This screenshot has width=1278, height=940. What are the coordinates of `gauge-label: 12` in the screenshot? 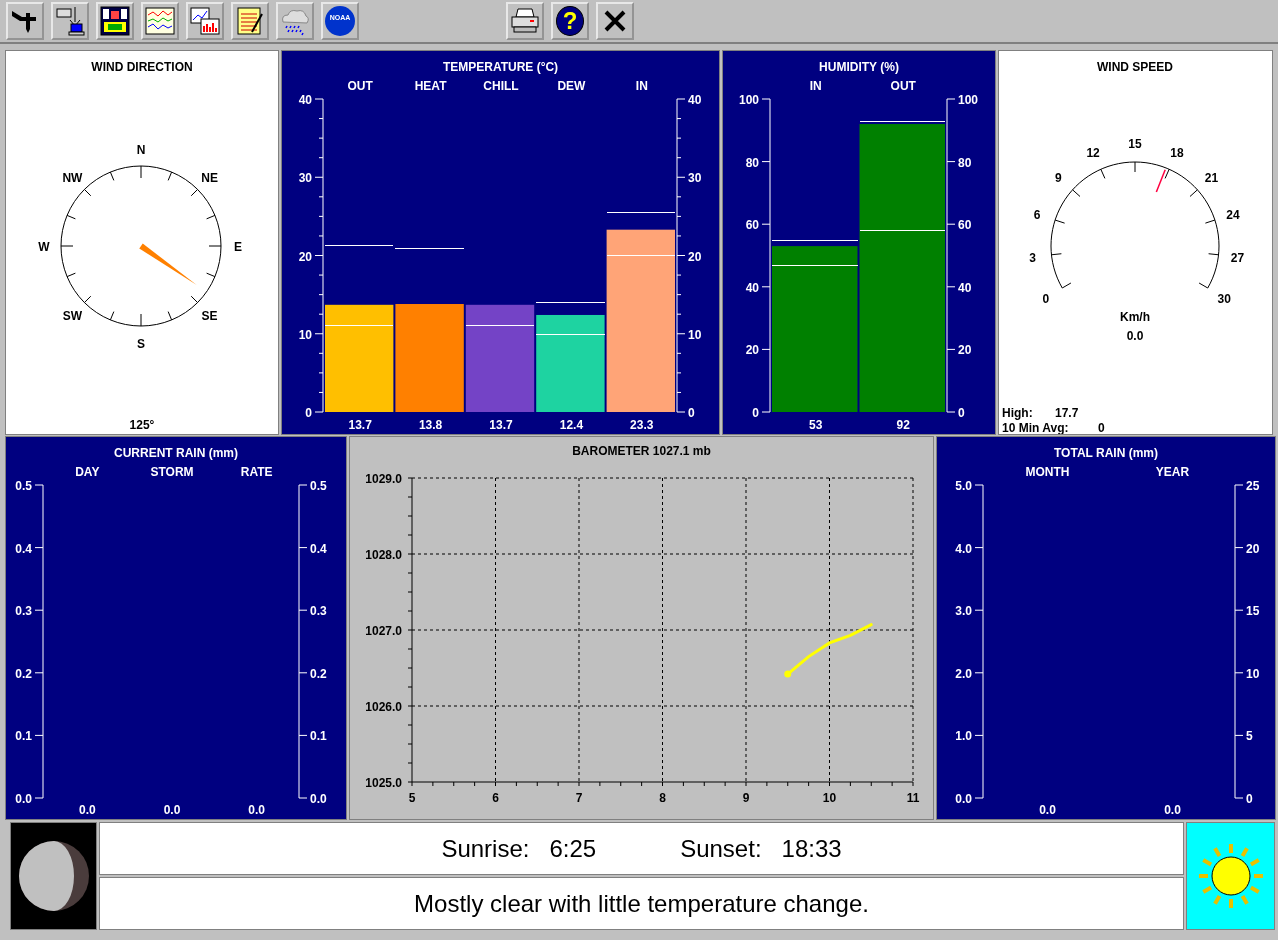 It's located at (1093, 152).